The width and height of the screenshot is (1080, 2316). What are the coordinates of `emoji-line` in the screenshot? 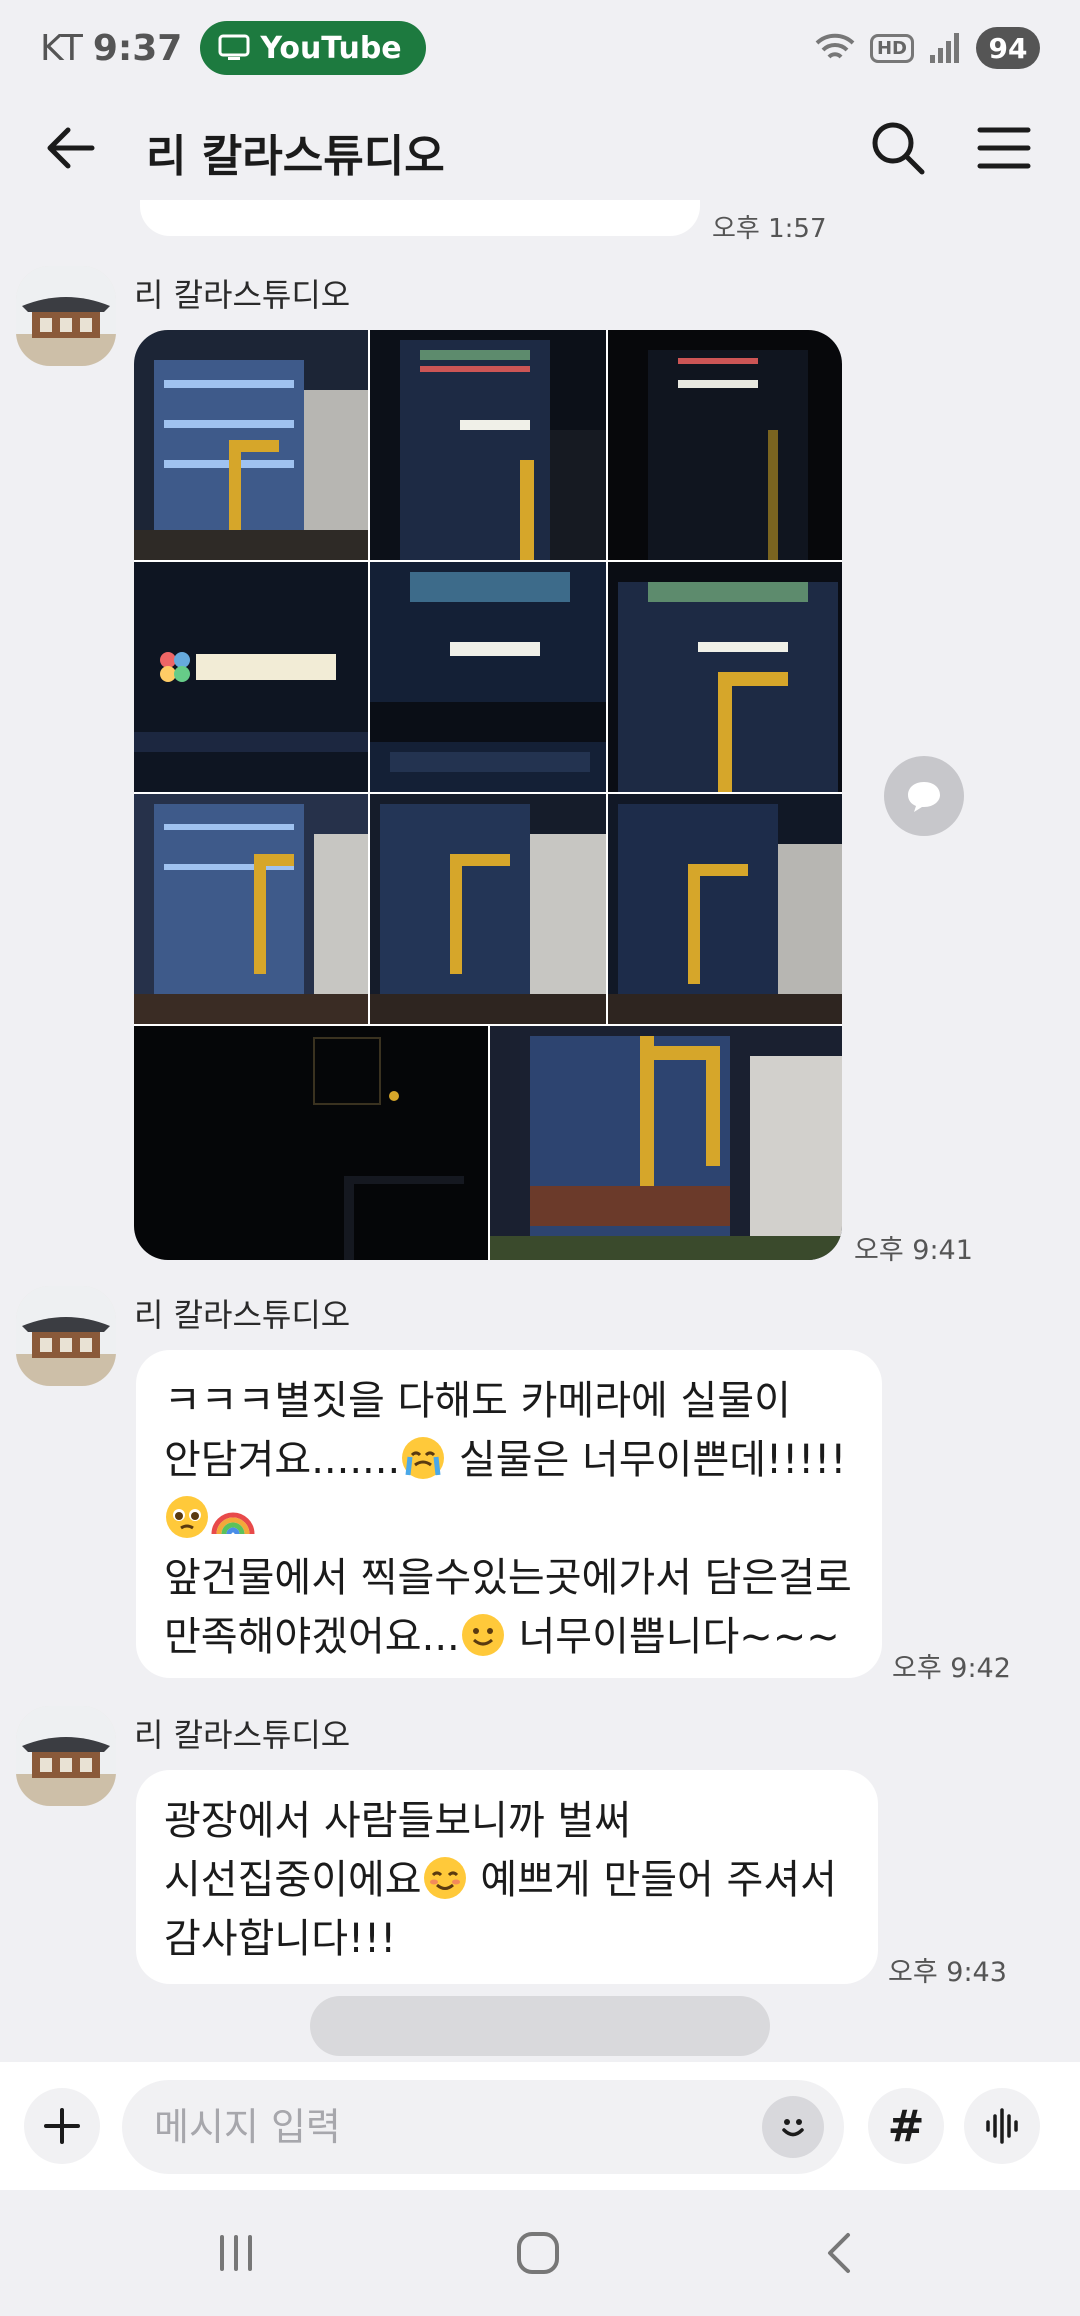 It's located at (509, 1519).